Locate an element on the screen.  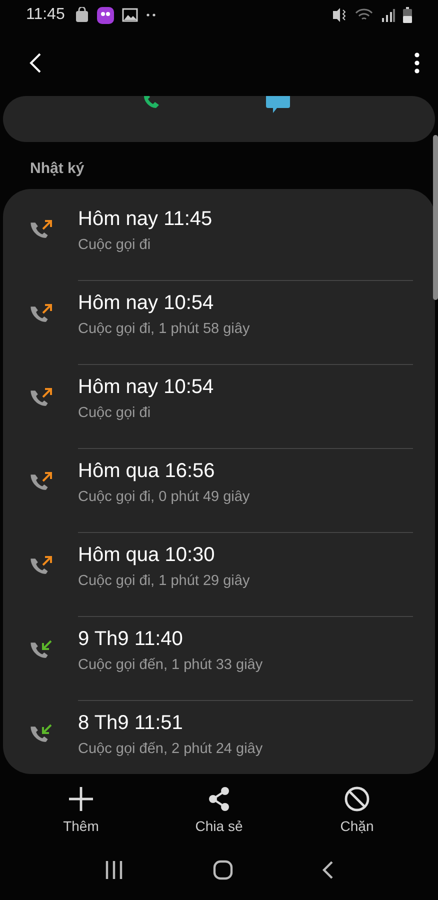
battery-icon is located at coordinates (407, 15).